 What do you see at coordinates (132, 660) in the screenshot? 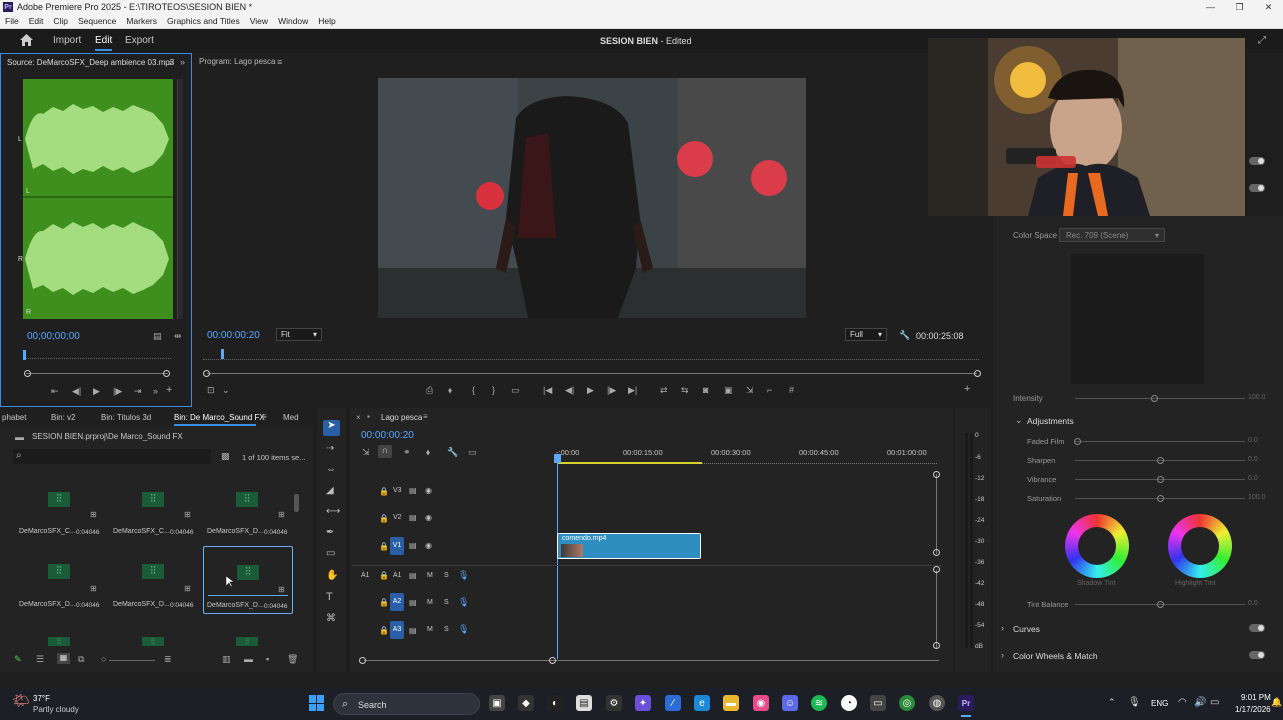
I see `thumbnail-zoom-slider` at bounding box center [132, 660].